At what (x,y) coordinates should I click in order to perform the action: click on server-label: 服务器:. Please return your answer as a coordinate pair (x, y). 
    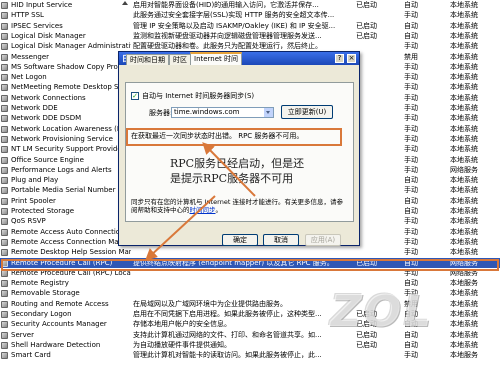
    Looking at the image, I should click on (161, 113).